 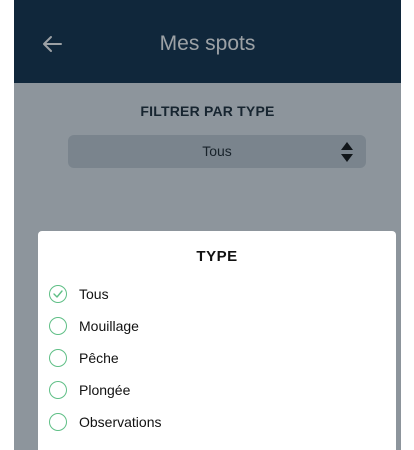 I want to click on type-option: Pêche, so click(x=105, y=358).